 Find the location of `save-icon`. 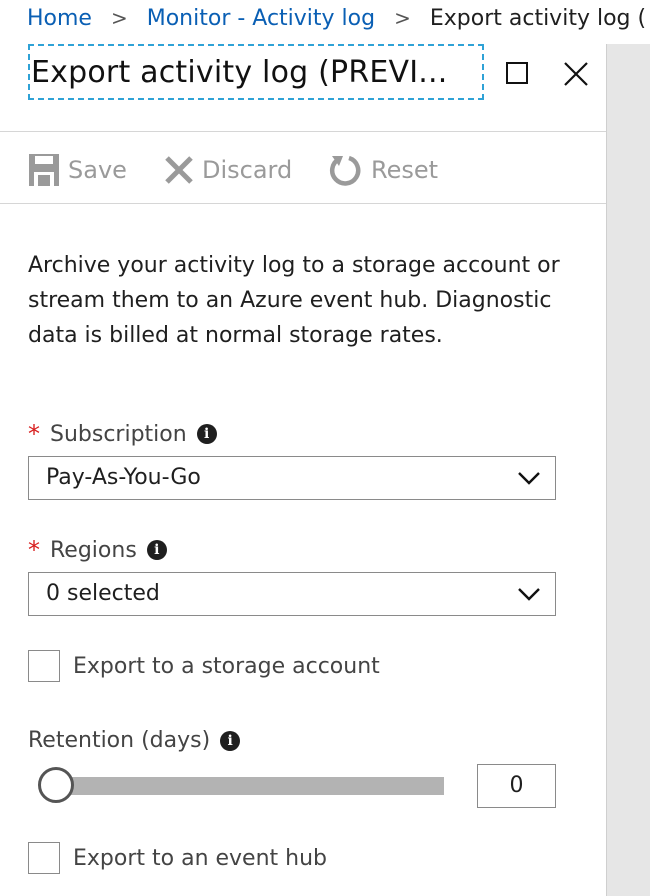

save-icon is located at coordinates (44, 170).